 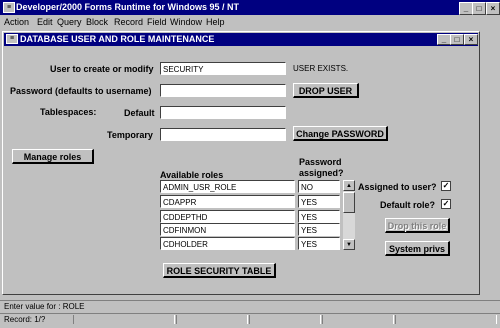 I want to click on status-record-bar: Record: 1/?, so click(x=250, y=320).